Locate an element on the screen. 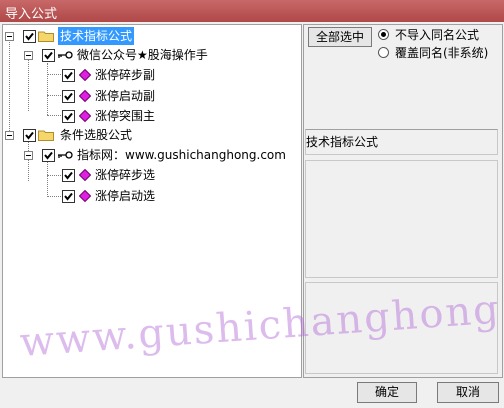 Image resolution: width=504 pixels, height=408 pixels. tree-node-root1: 技术指标公式 is located at coordinates (151, 36).